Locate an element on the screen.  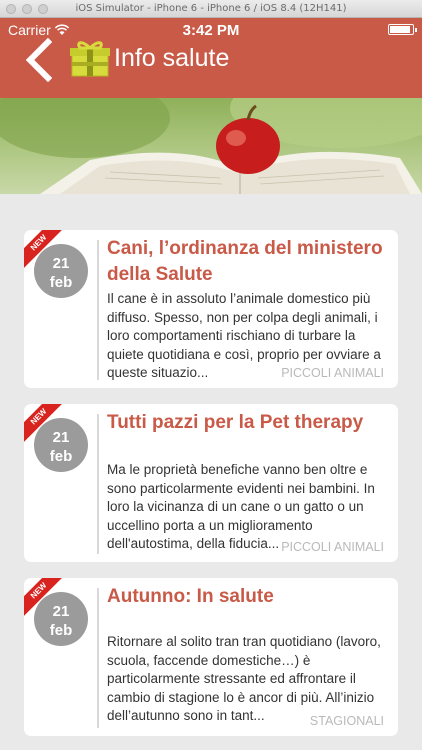
minimize-window-button is located at coordinates (27, 9).